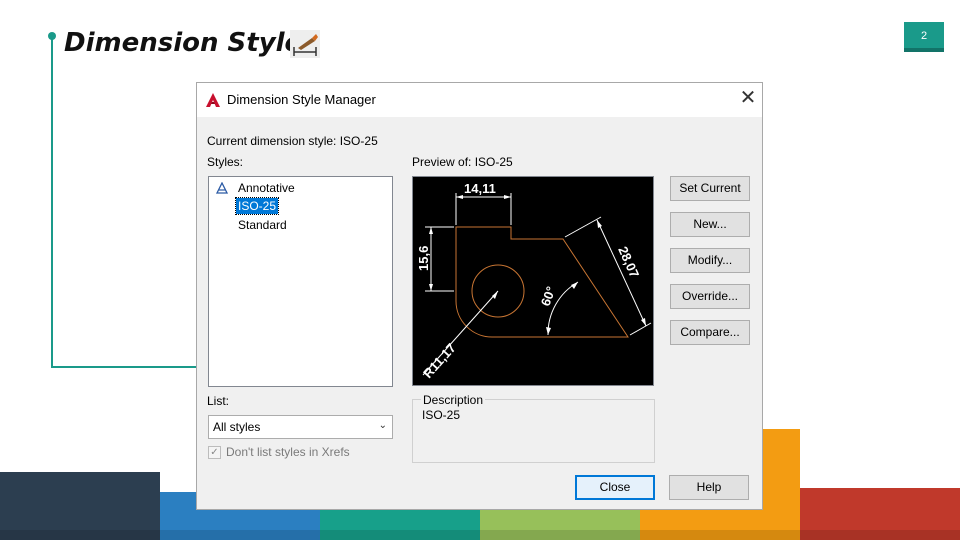 The image size is (960, 540). Describe the element at coordinates (222, 188) in the screenshot. I see `annotative-icon` at that location.